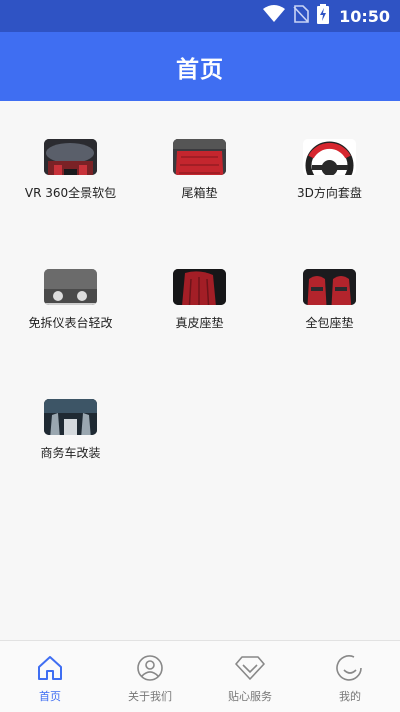 Image resolution: width=400 pixels, height=712 pixels. I want to click on category-item-dashboard: 免拆仪表台轻改, so click(70, 281).